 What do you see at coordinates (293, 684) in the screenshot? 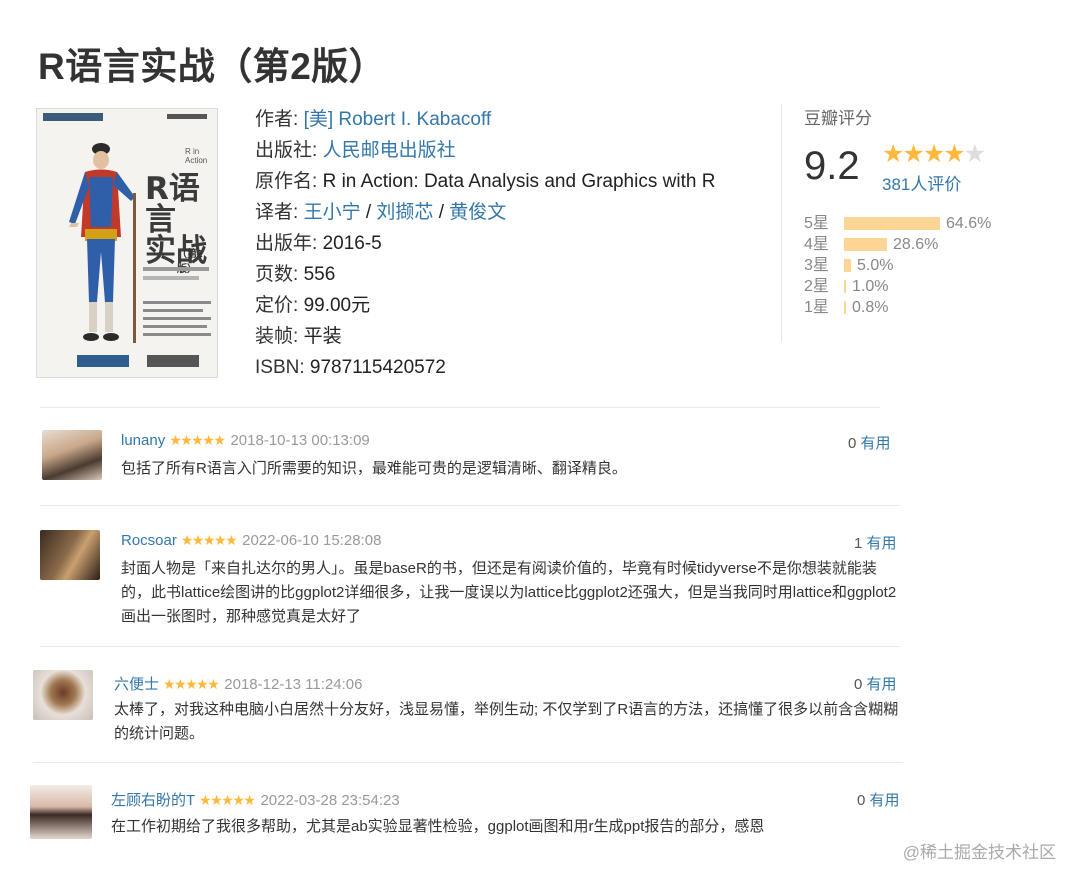
I see `comment-date: 2018-12-13 11:24:06` at bounding box center [293, 684].